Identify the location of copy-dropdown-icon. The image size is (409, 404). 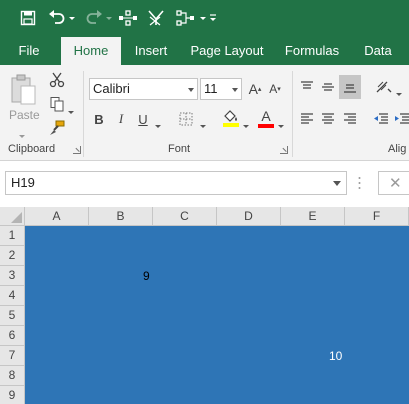
(71, 110).